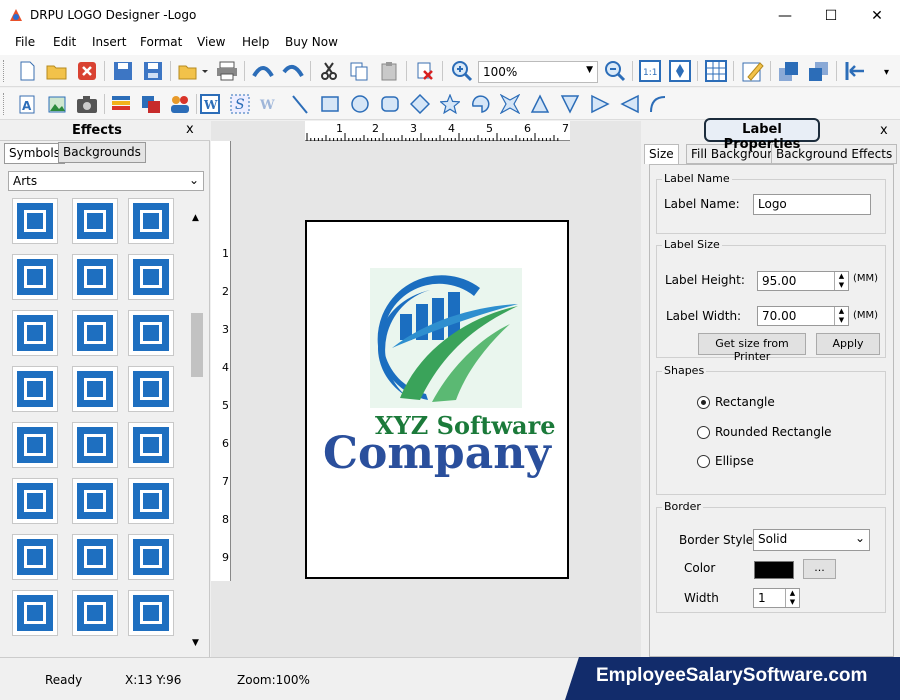  I want to click on get-size-from-printer-button: Get size from Printer, so click(752, 348).